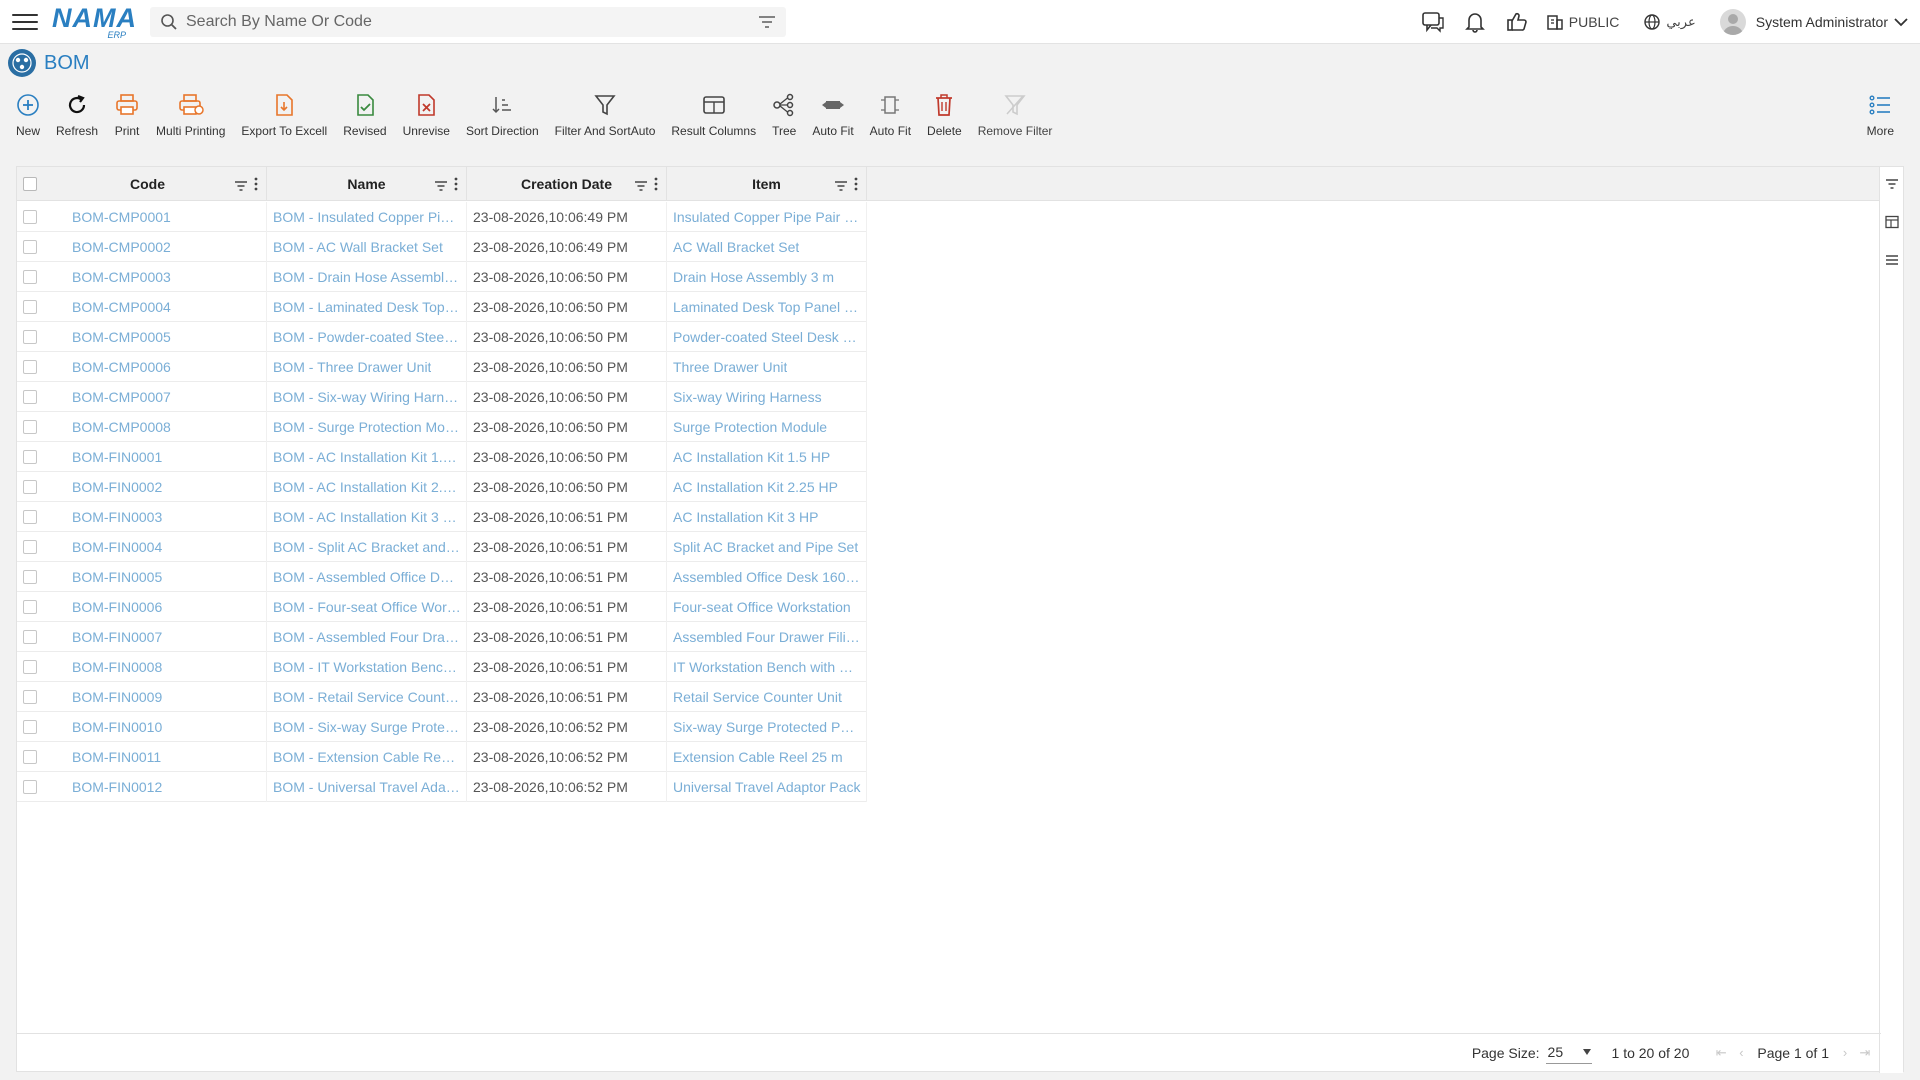 The height and width of the screenshot is (1080, 1920). What do you see at coordinates (28, 115) in the screenshot?
I see `new-button: New` at bounding box center [28, 115].